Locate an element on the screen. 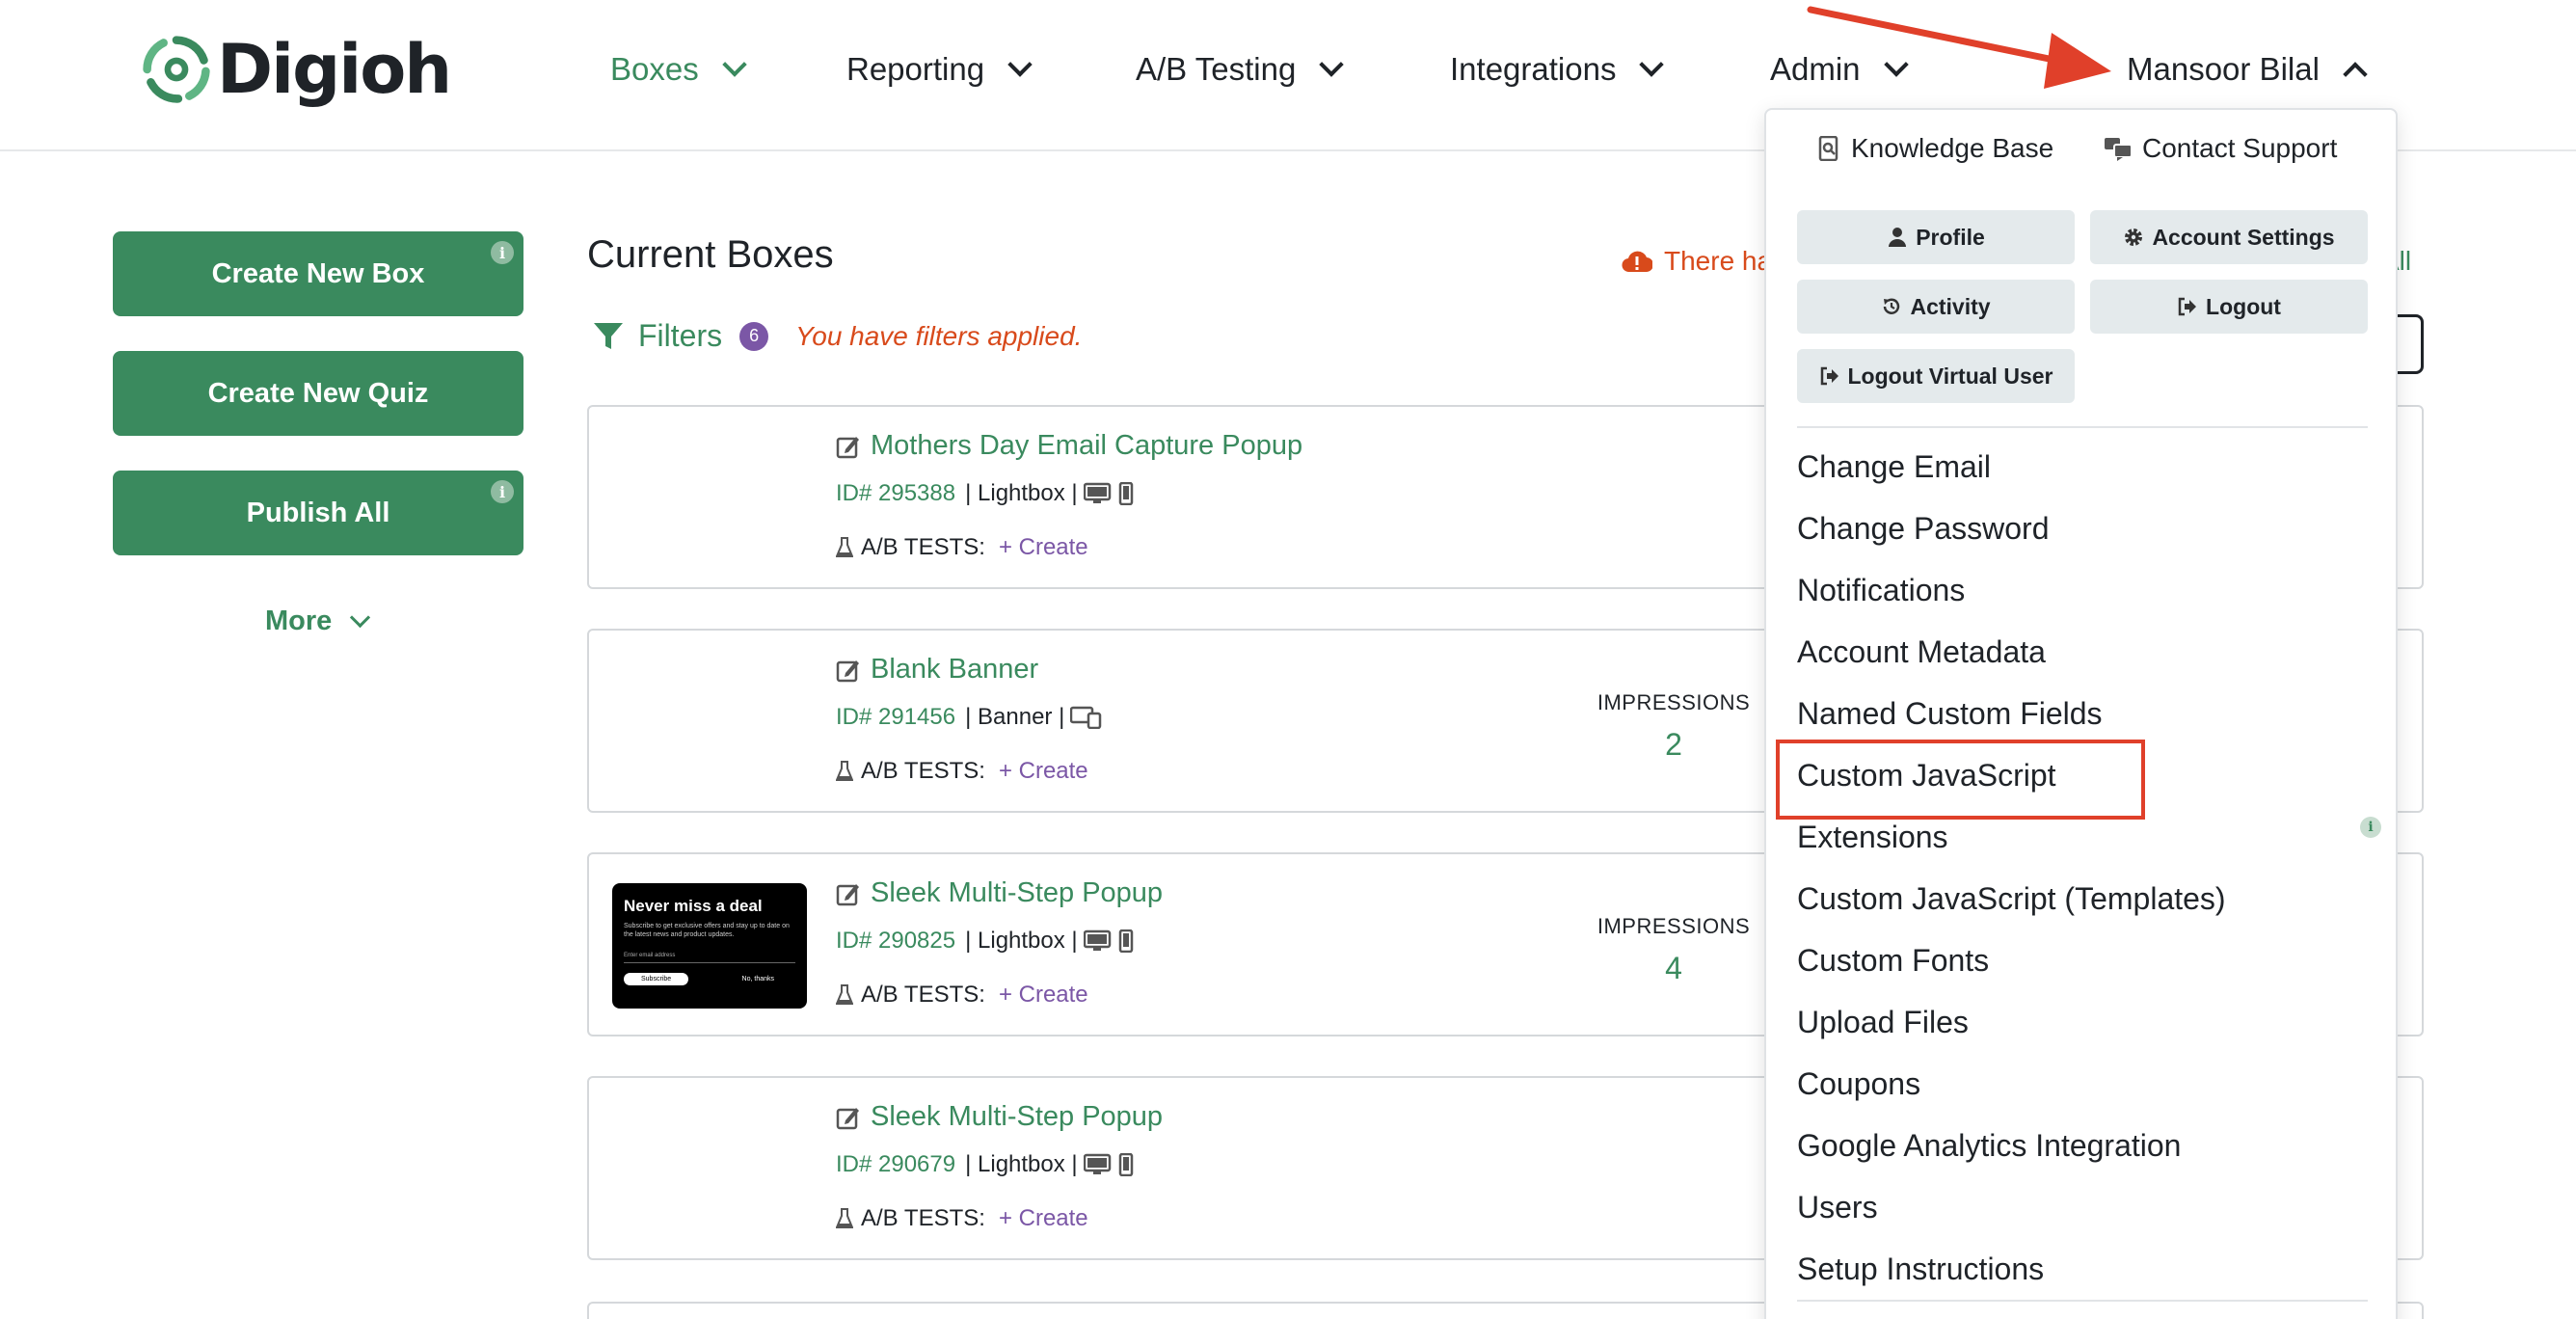 Image resolution: width=2576 pixels, height=1319 pixels. logout-virtual-user-button: Logout Virtual User is located at coordinates (1936, 376).